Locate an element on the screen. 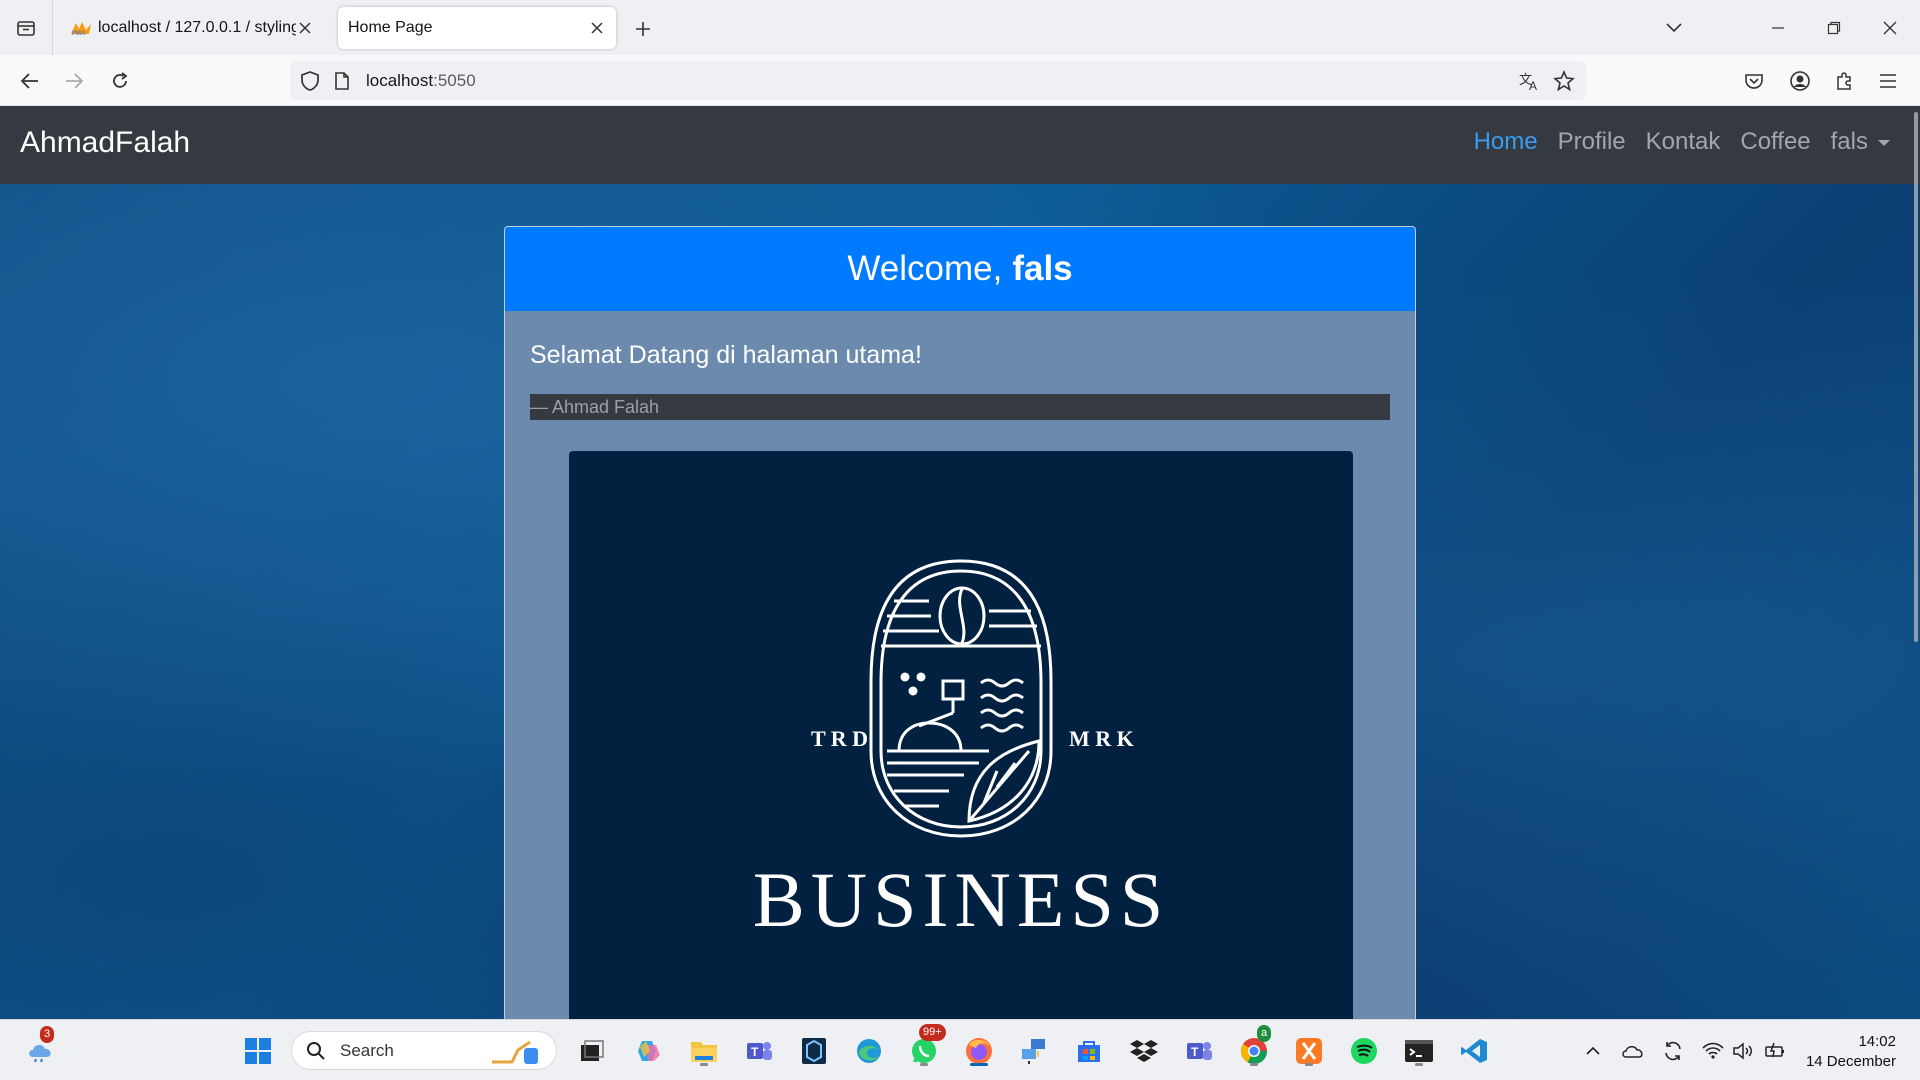 The height and width of the screenshot is (1080, 1920). whatsapp-app: 99+ is located at coordinates (926, 1046).